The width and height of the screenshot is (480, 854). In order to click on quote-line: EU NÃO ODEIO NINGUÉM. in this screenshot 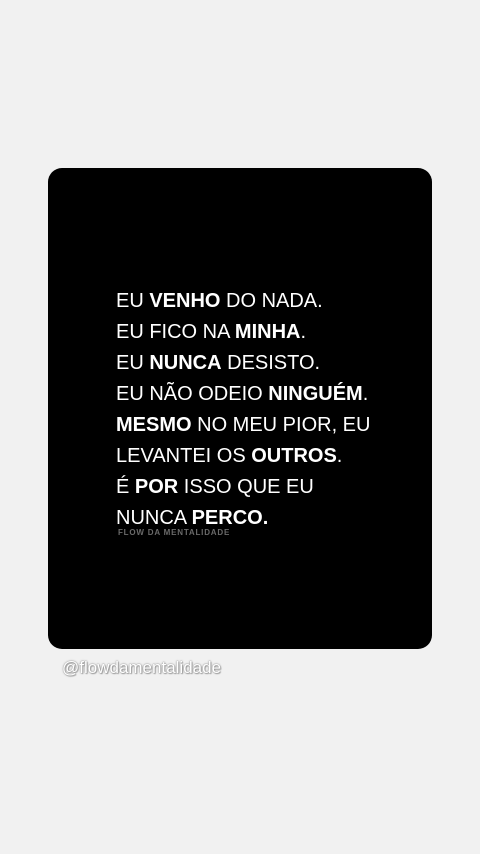, I will do `click(242, 394)`.